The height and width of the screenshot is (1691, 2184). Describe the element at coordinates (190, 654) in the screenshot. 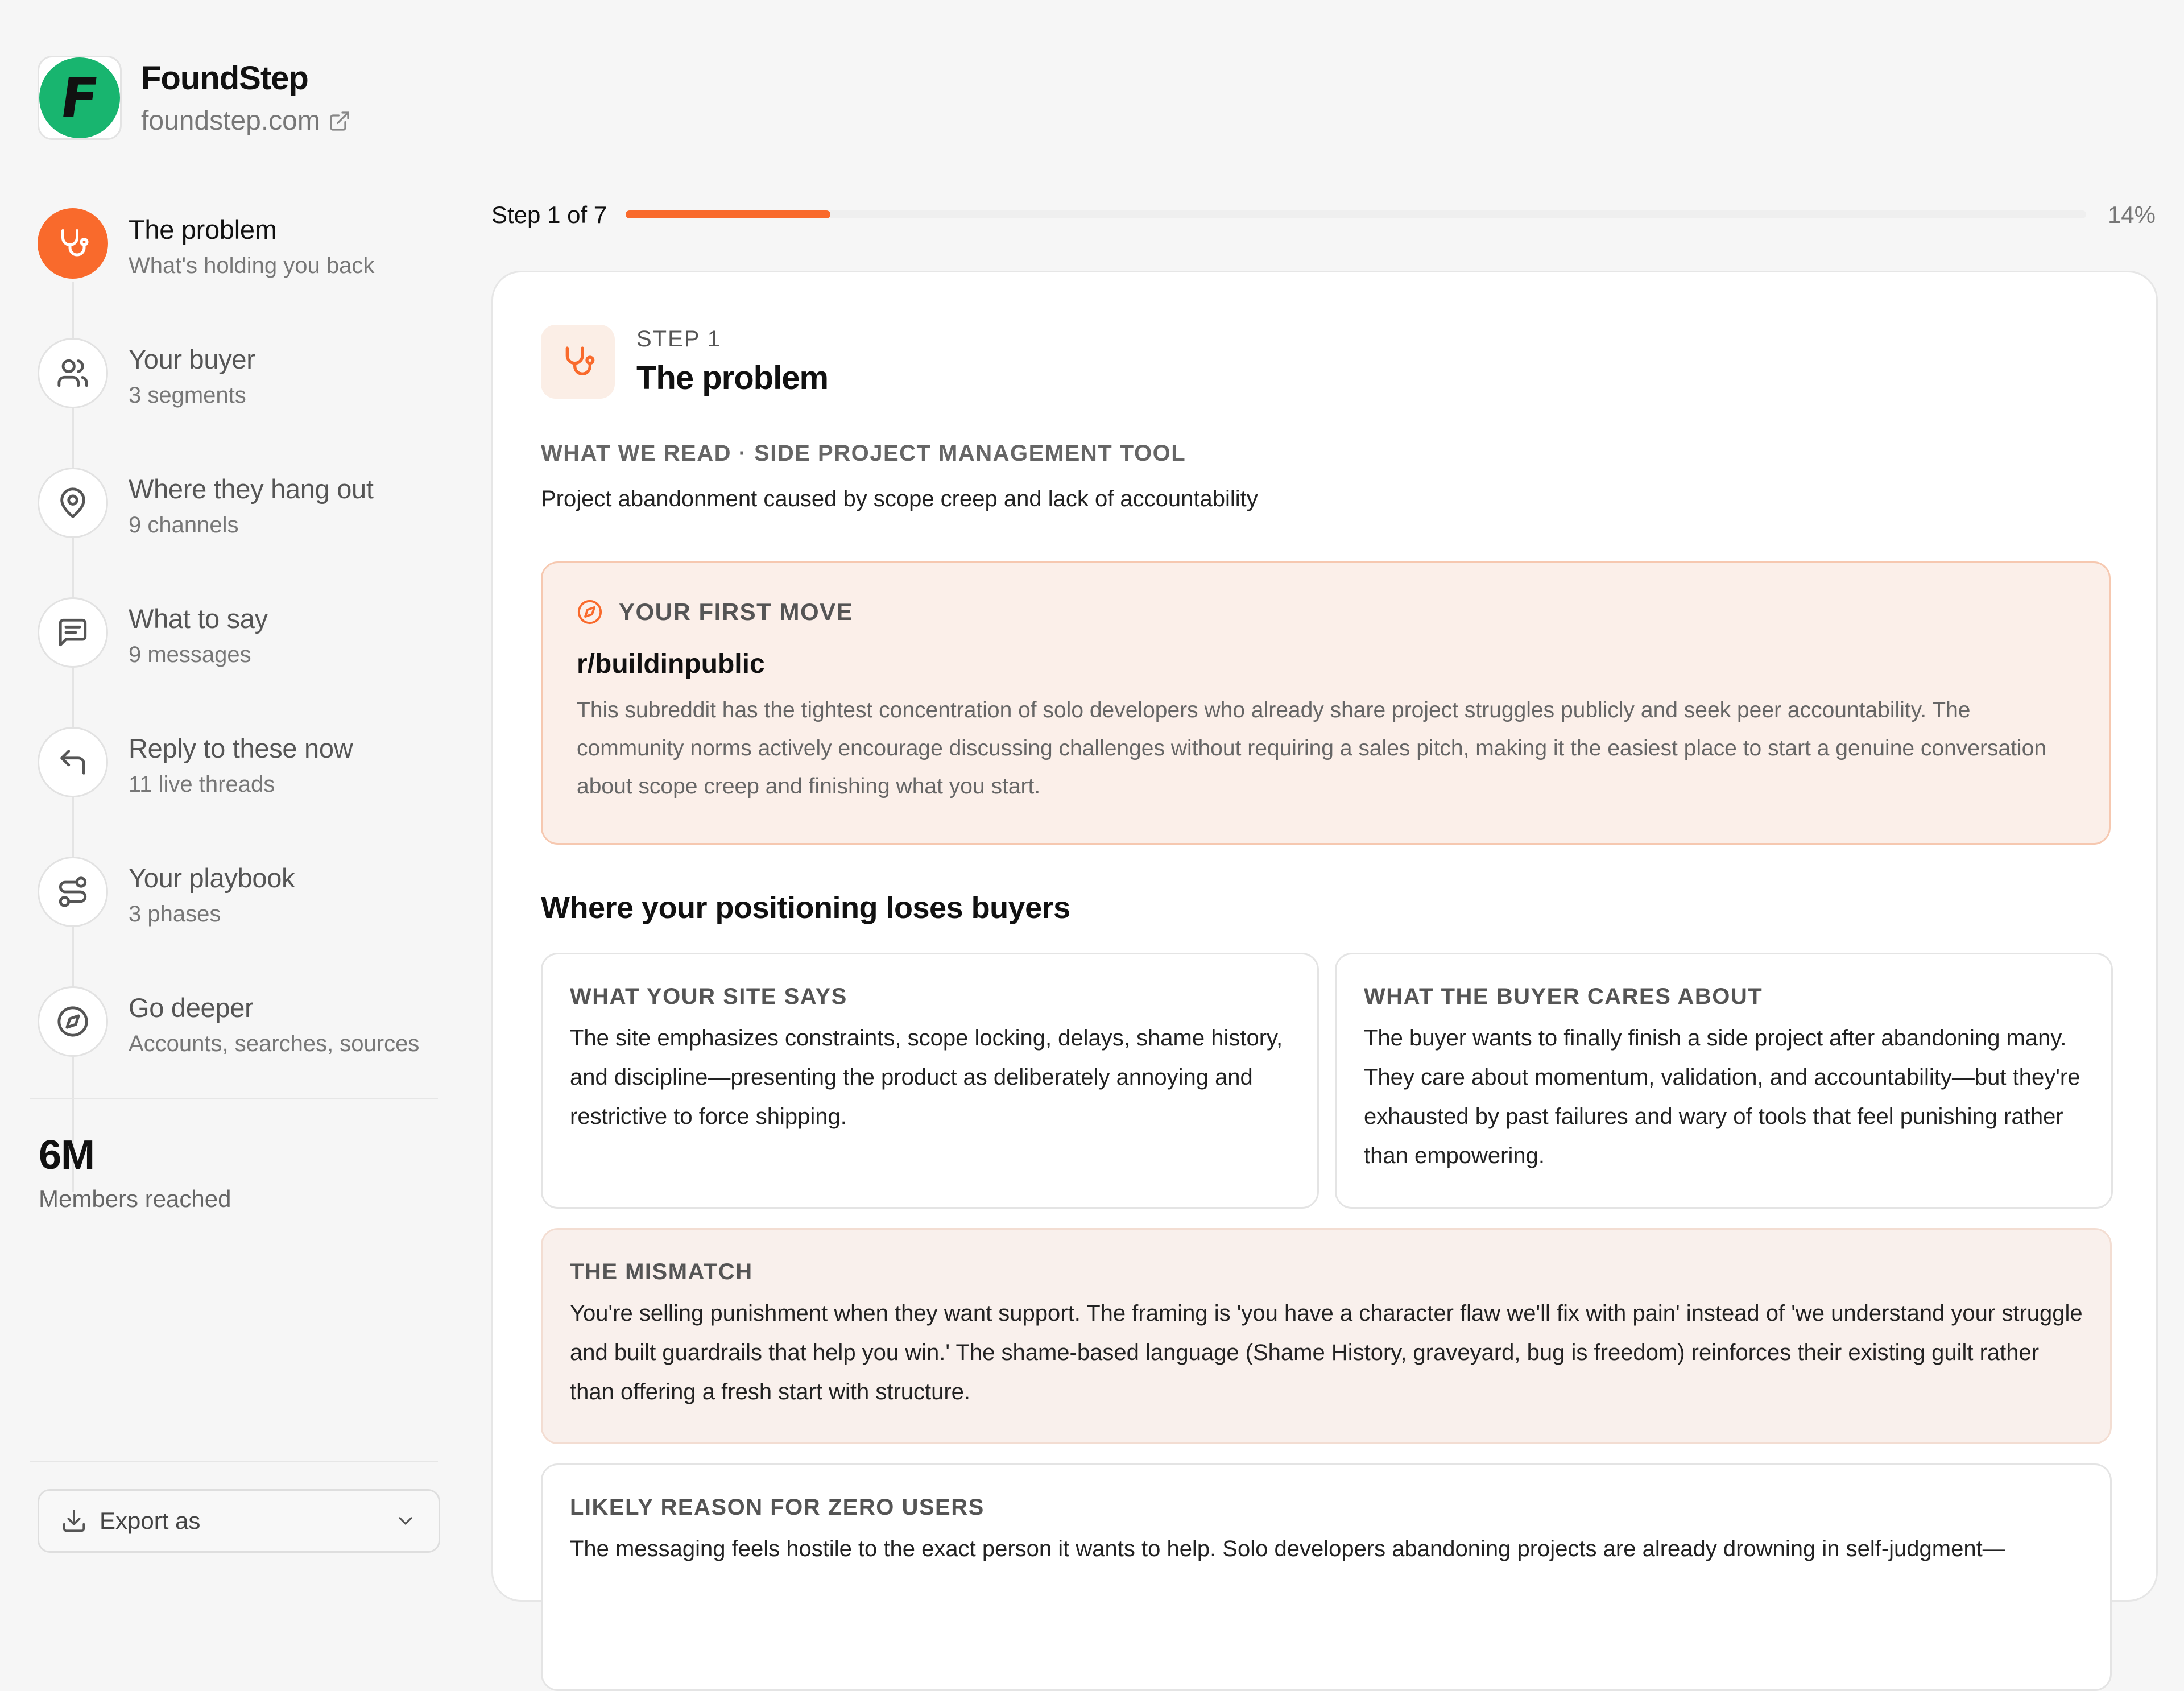

I see `step-subtitle: 9 messages` at that location.